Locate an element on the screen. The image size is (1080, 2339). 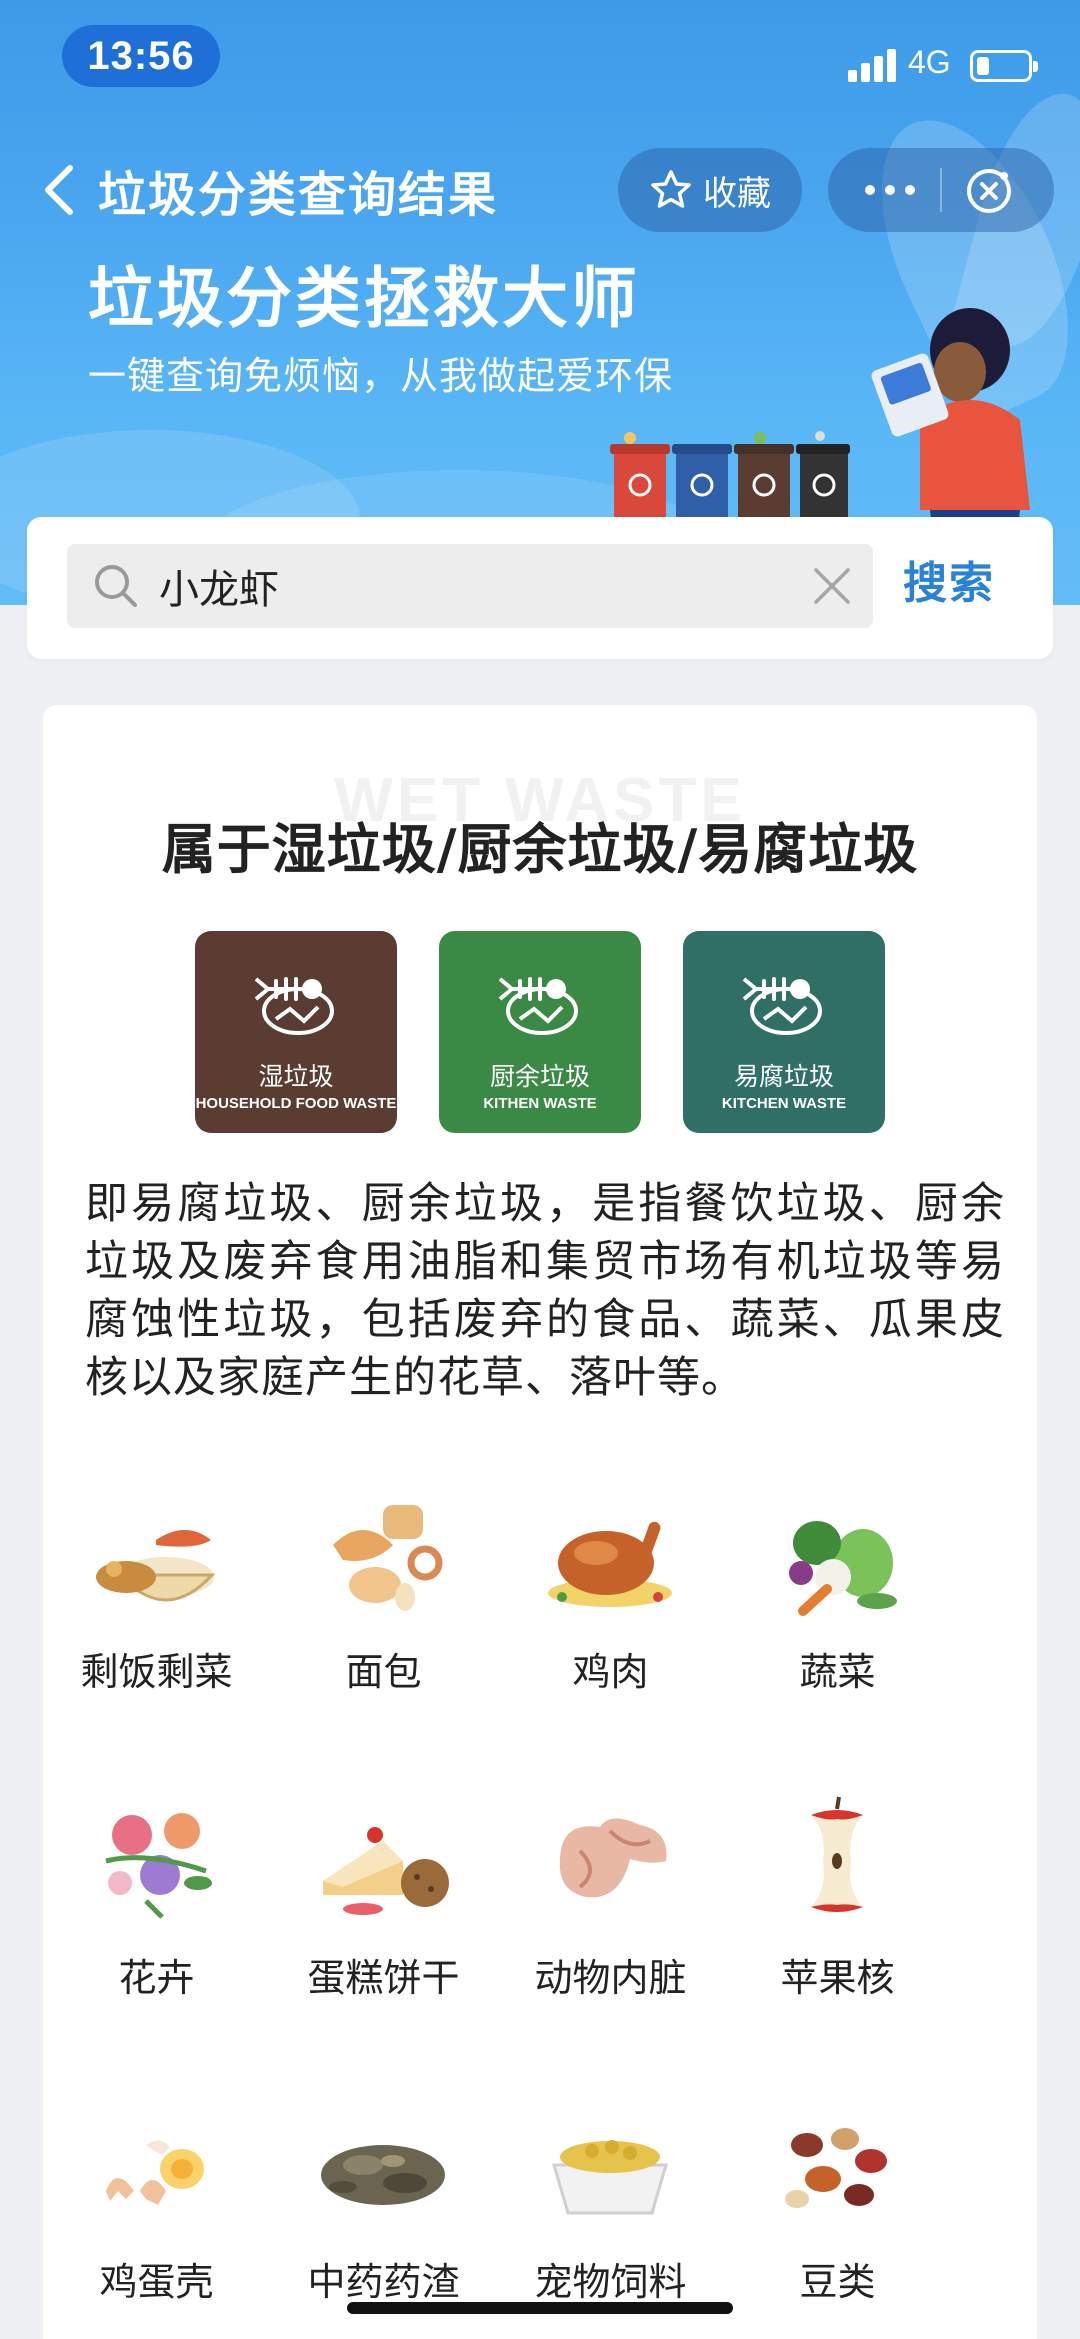
example-item: 动物内脏 is located at coordinates (610, 1916).